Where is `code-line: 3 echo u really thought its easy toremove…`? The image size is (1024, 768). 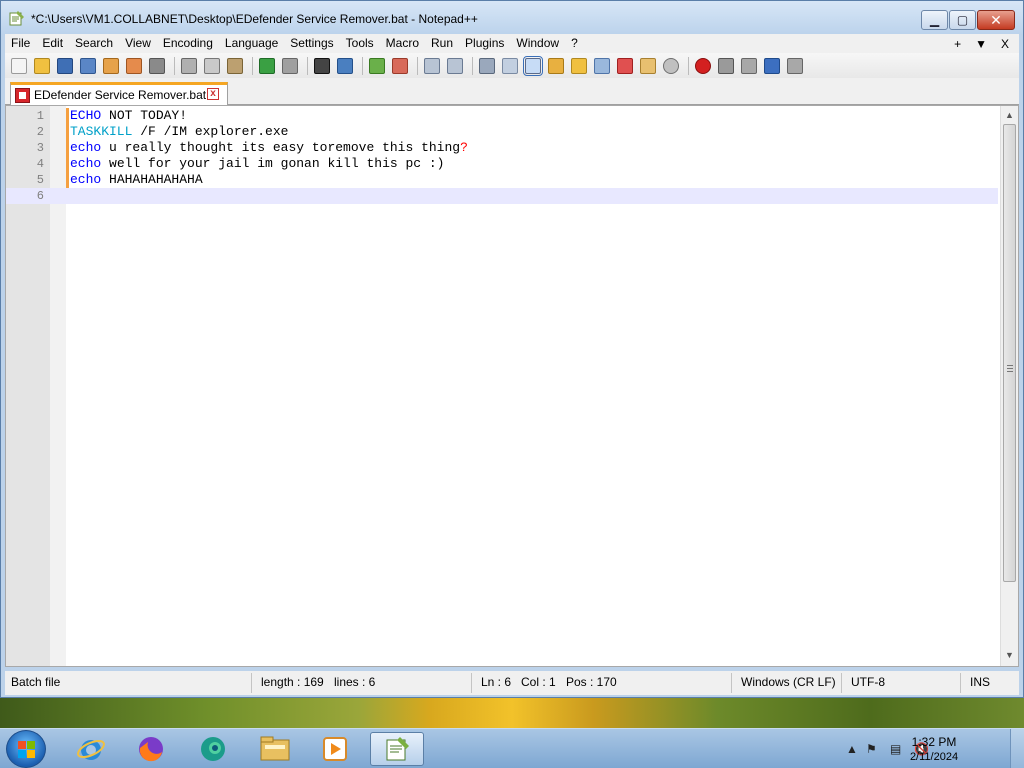
code-line: 3 echo u really thought its easy toremove… is located at coordinates (502, 148).